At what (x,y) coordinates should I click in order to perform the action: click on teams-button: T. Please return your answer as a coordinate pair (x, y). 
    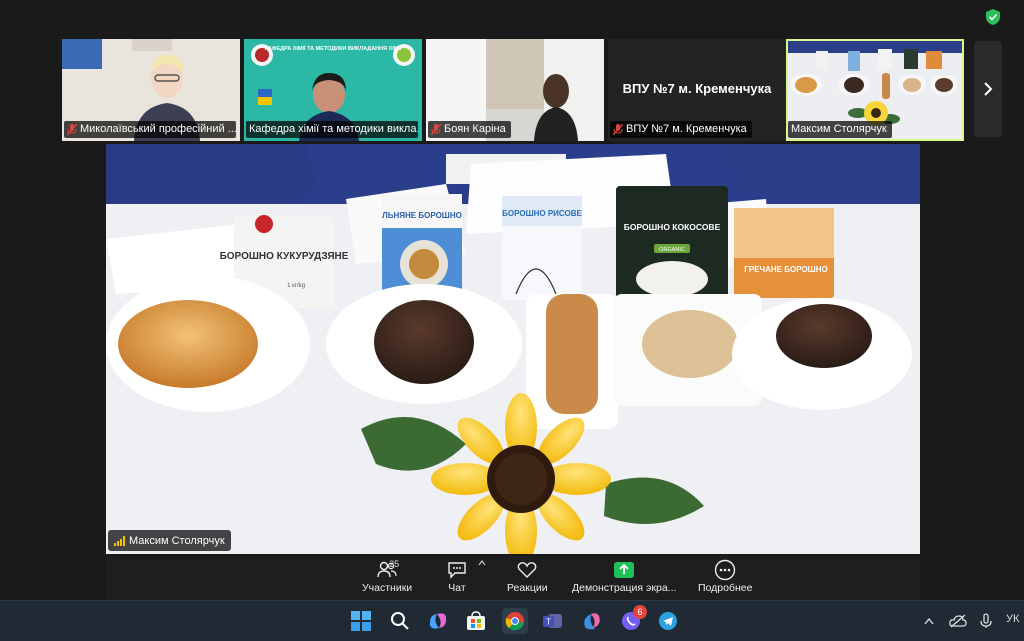
    Looking at the image, I should click on (553, 621).